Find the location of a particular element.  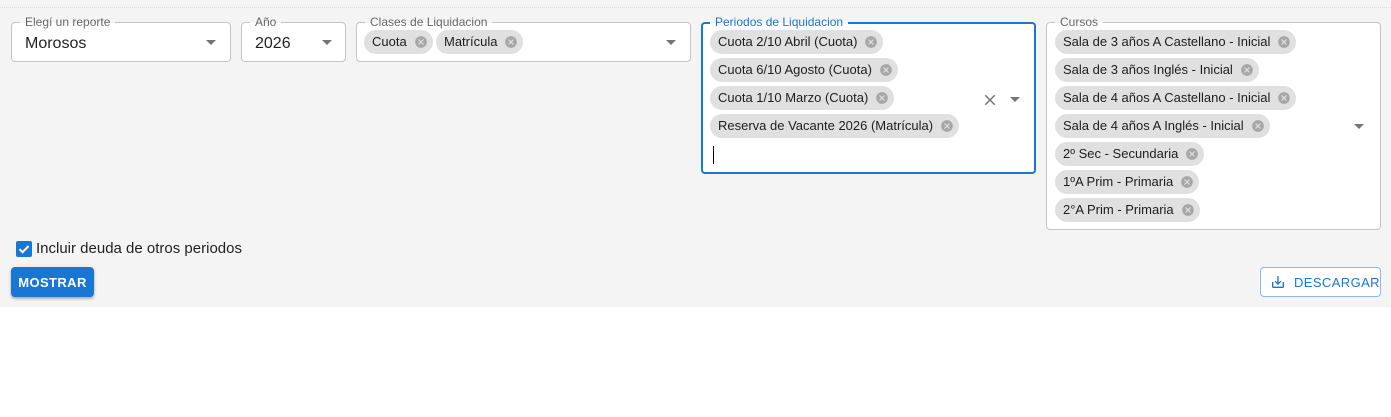

chip-label: Cuota 6/10 Agosto (Cuota) is located at coordinates (795, 69).